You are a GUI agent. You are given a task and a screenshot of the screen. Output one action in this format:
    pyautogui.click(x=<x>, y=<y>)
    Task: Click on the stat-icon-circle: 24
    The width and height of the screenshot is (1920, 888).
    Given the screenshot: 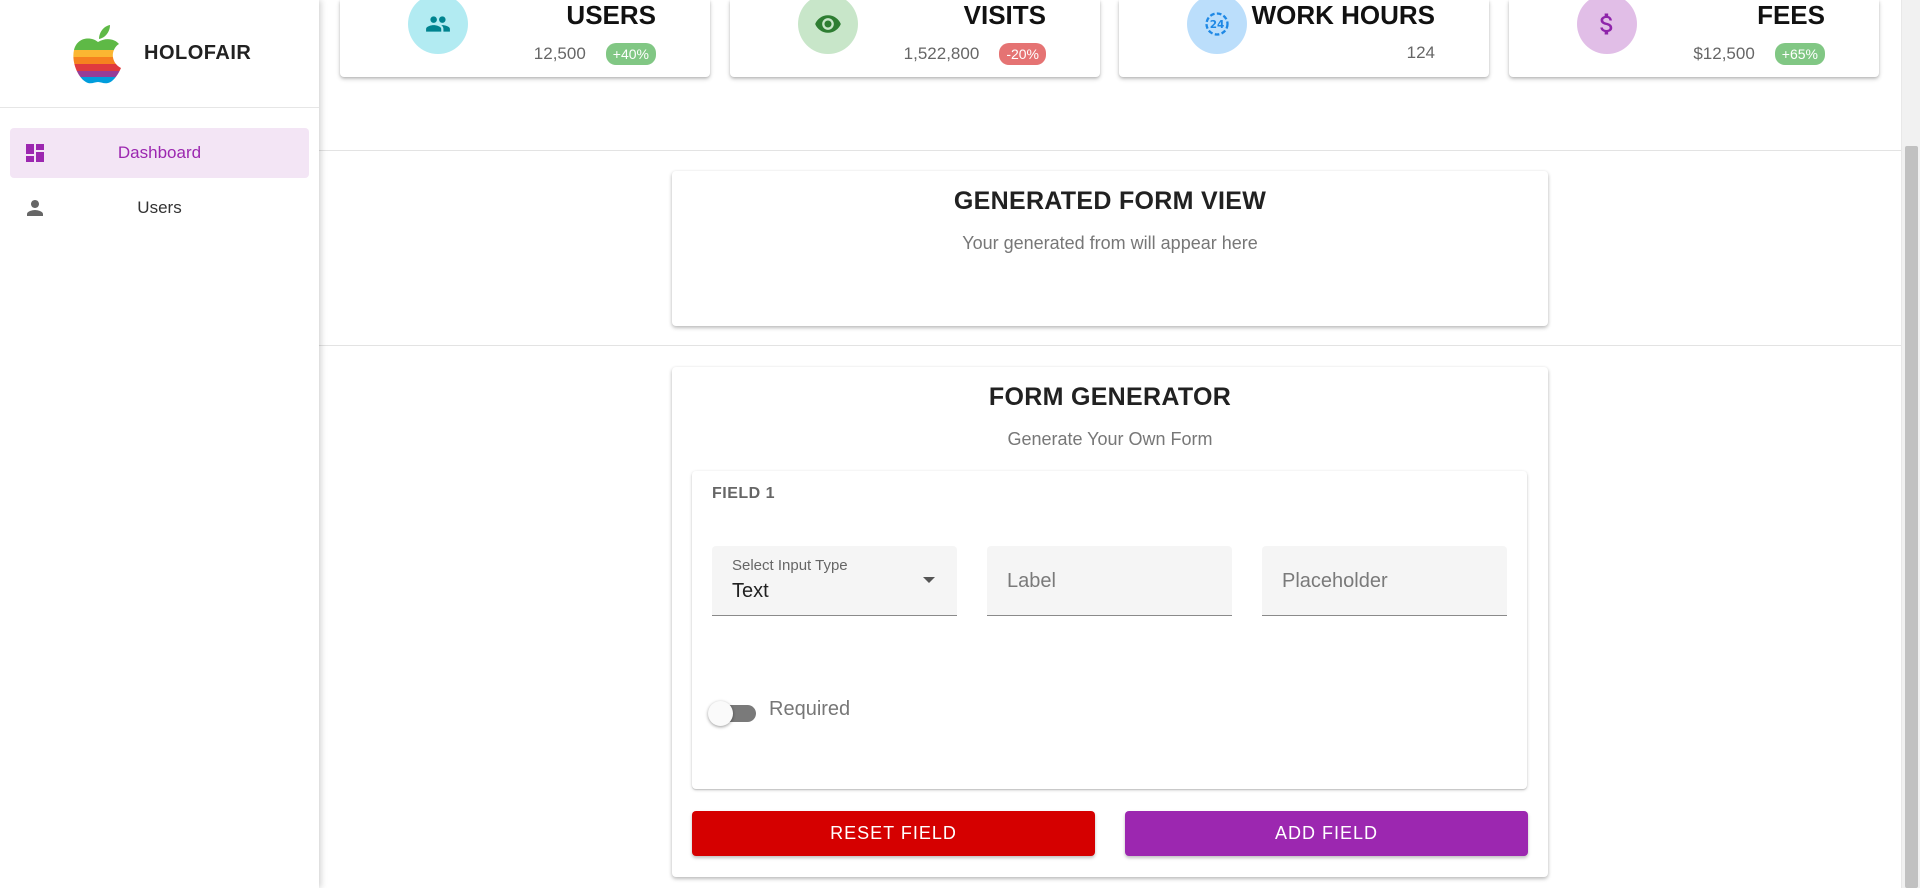 What is the action you would take?
    pyautogui.click(x=1217, y=27)
    